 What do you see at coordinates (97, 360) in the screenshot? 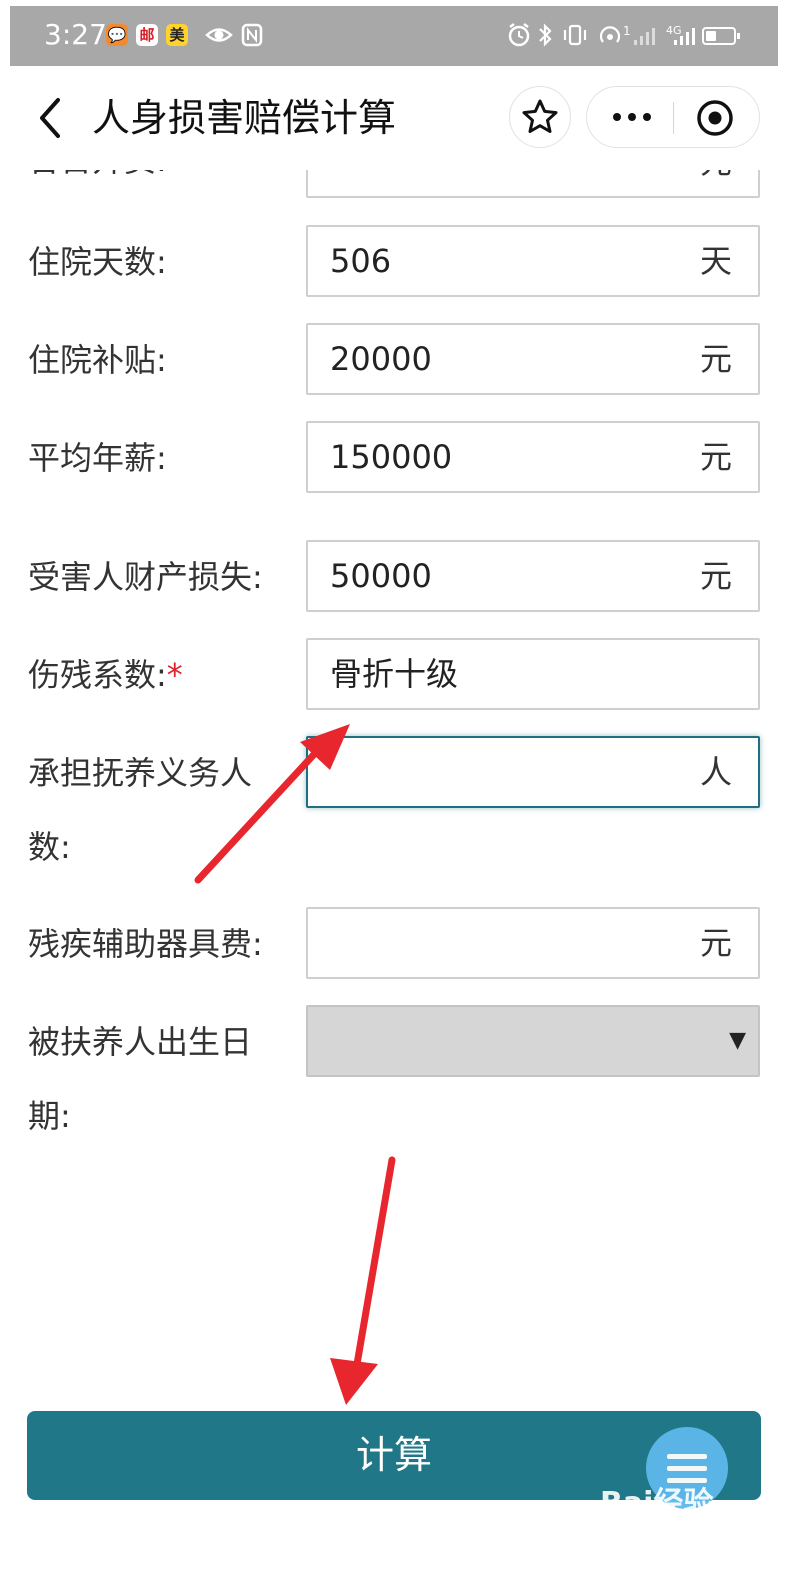
I see `label-hospital-allowance: 住院补贴:` at bounding box center [97, 360].